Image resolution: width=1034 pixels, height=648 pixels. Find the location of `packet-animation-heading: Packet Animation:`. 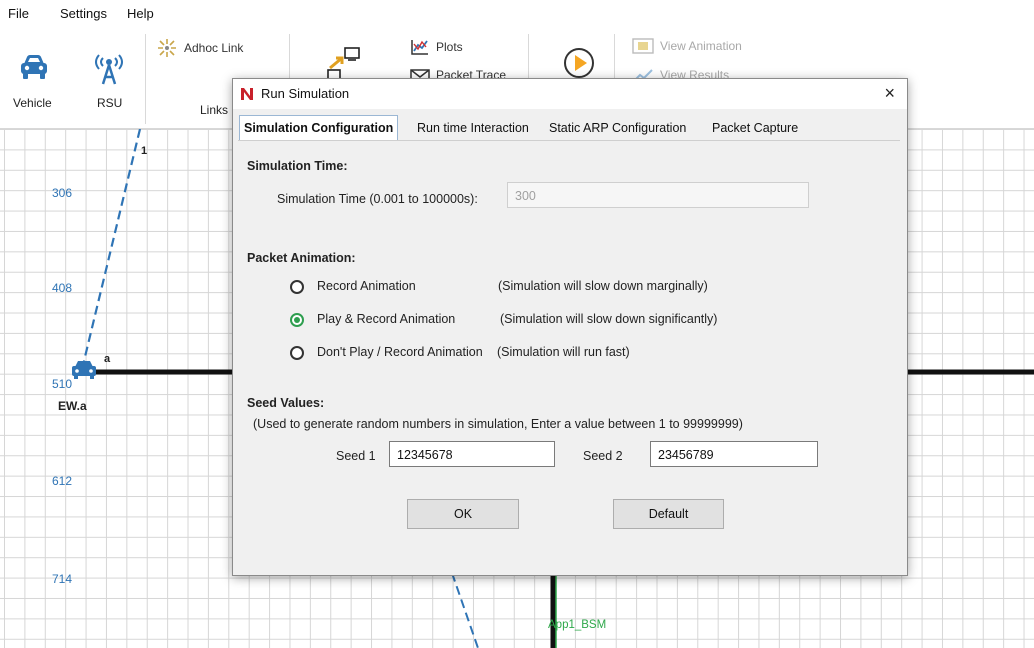

packet-animation-heading: Packet Animation: is located at coordinates (301, 258).